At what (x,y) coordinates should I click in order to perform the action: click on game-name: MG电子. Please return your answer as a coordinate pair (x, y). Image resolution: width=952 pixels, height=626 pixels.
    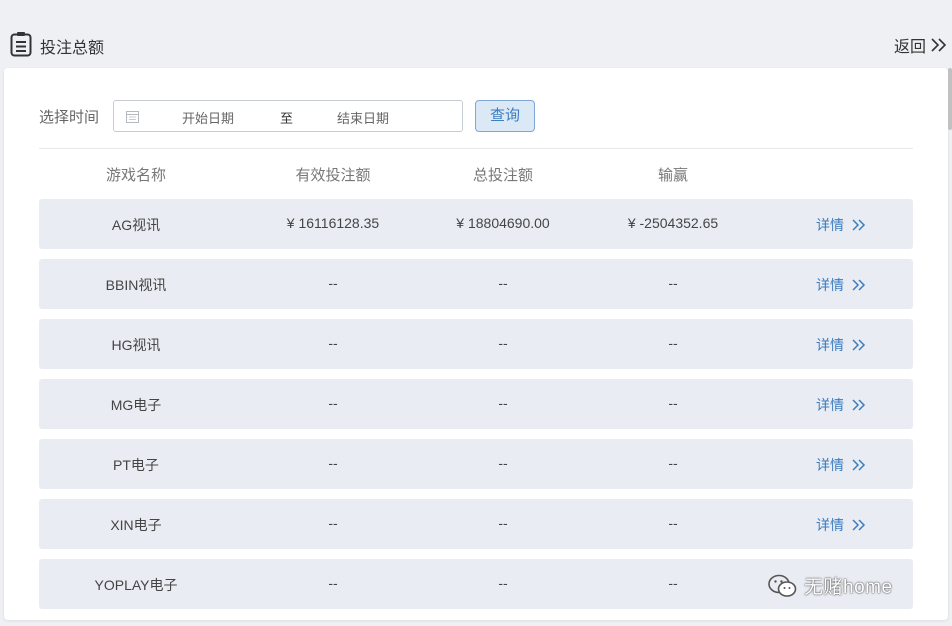
    Looking at the image, I should click on (136, 405).